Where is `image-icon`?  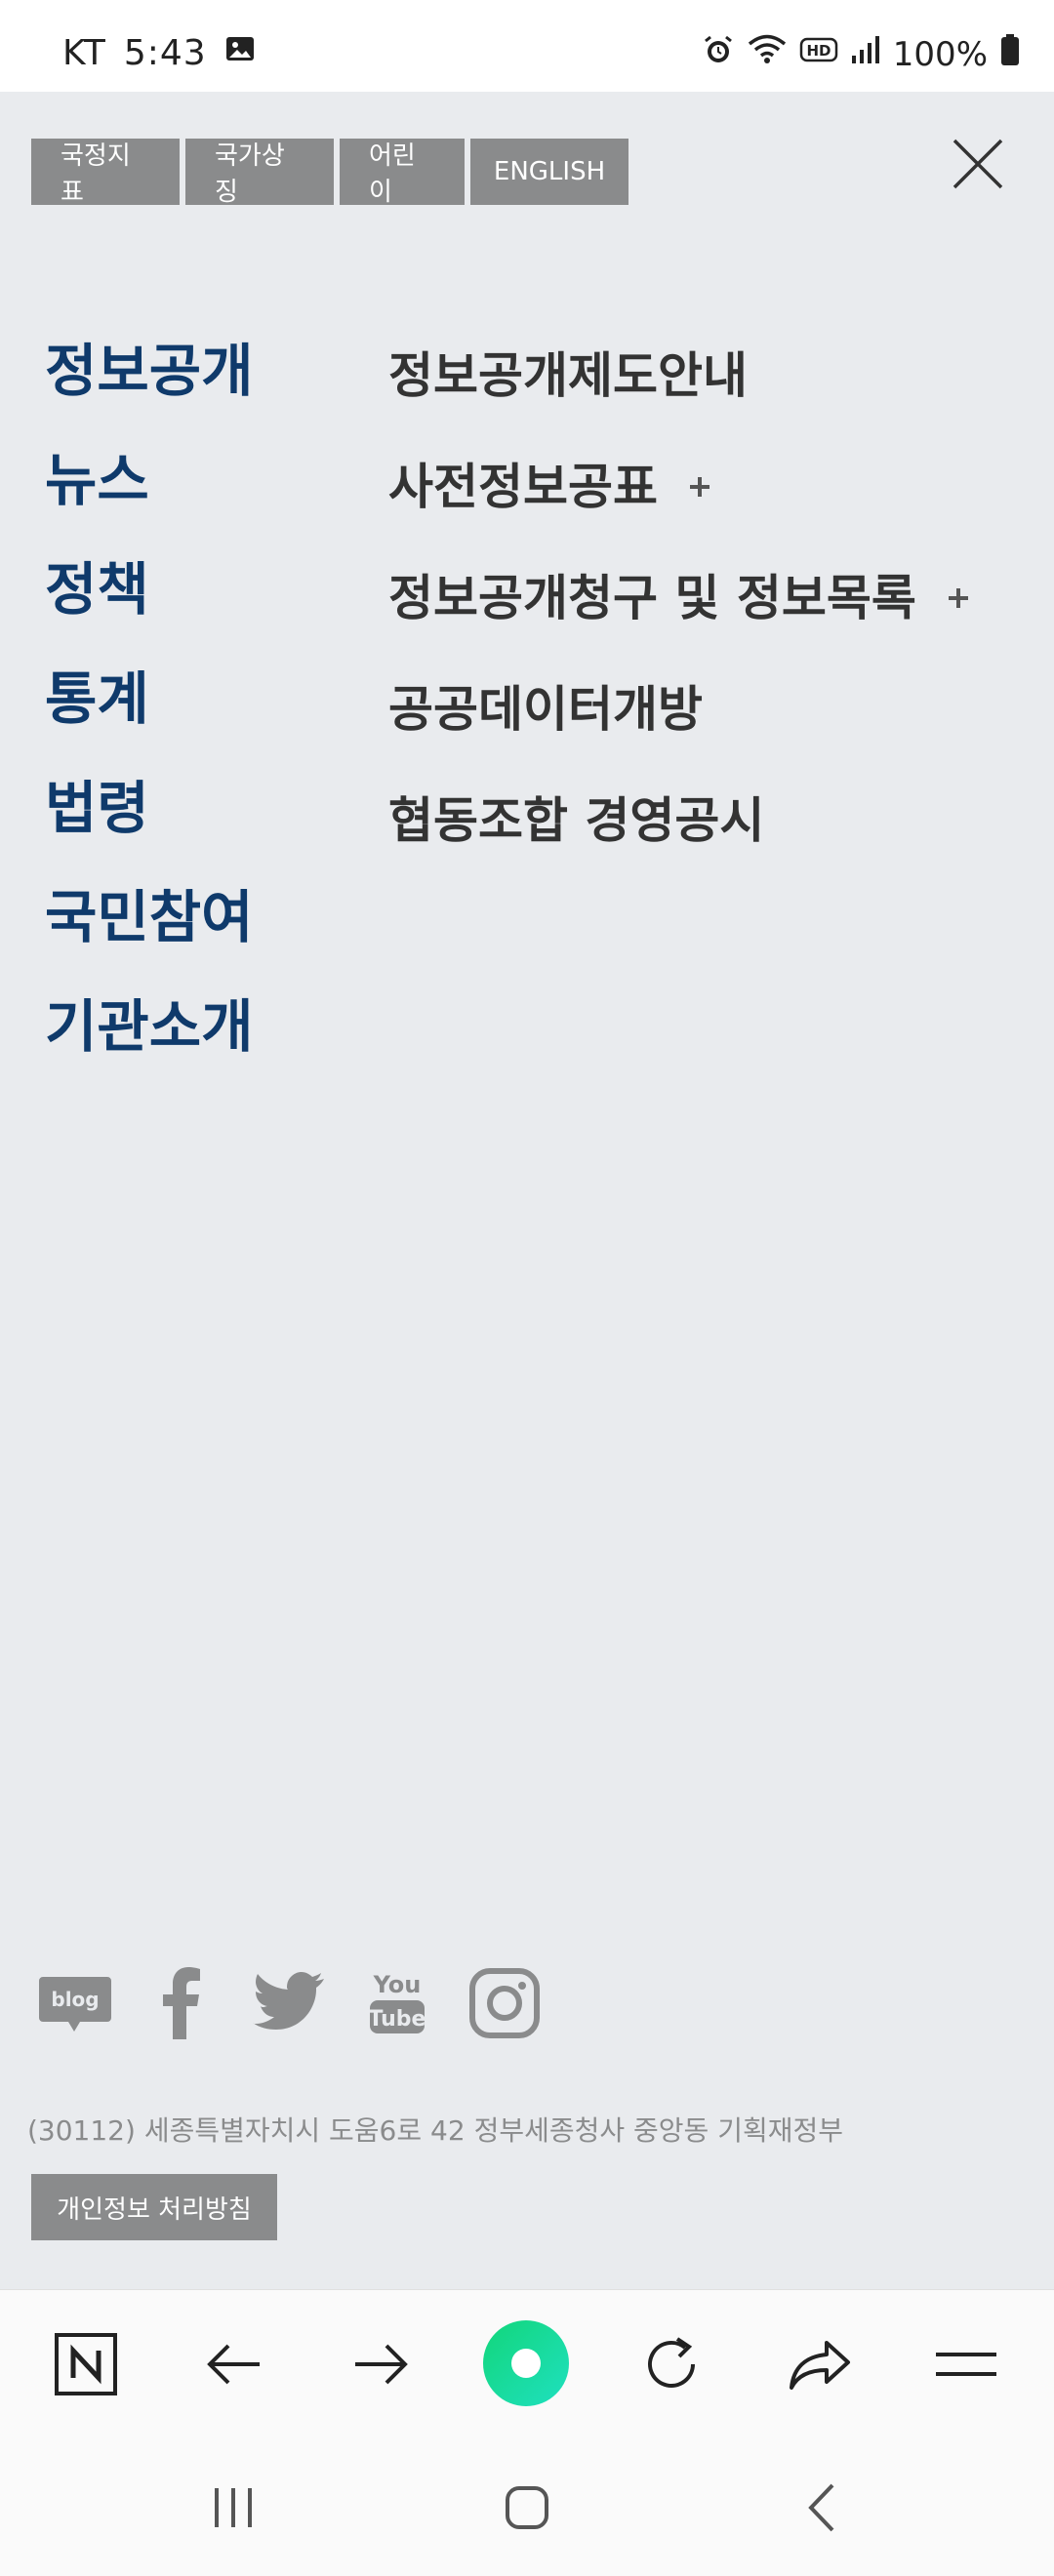
image-icon is located at coordinates (240, 53).